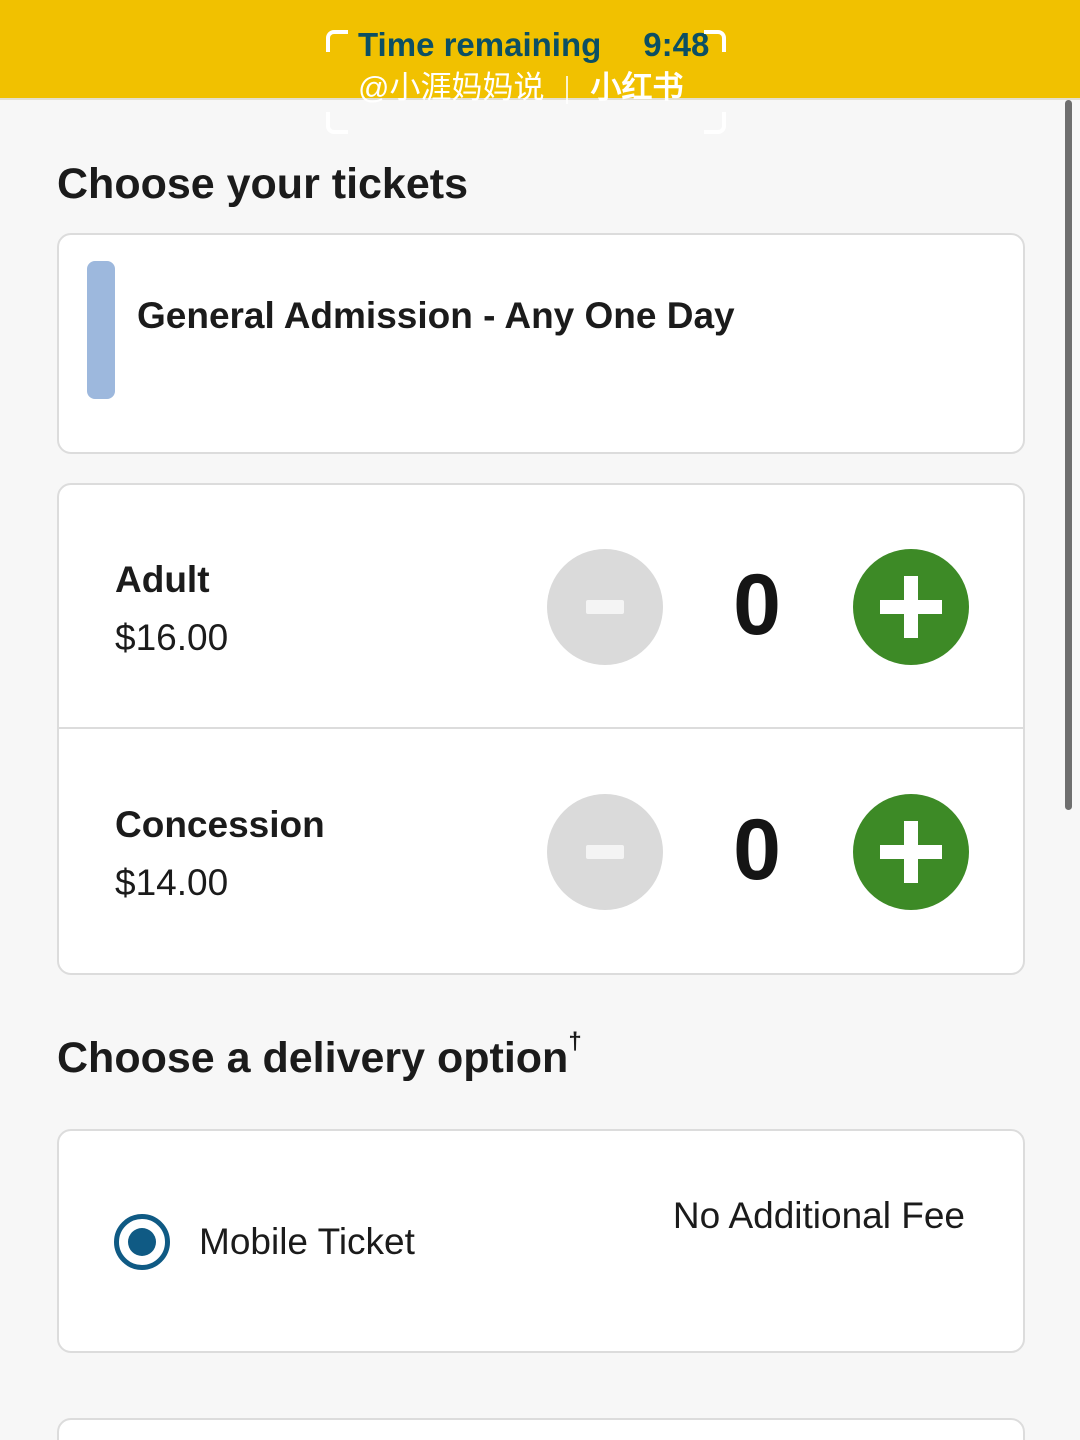  I want to click on ticket-type-accent, so click(101, 330).